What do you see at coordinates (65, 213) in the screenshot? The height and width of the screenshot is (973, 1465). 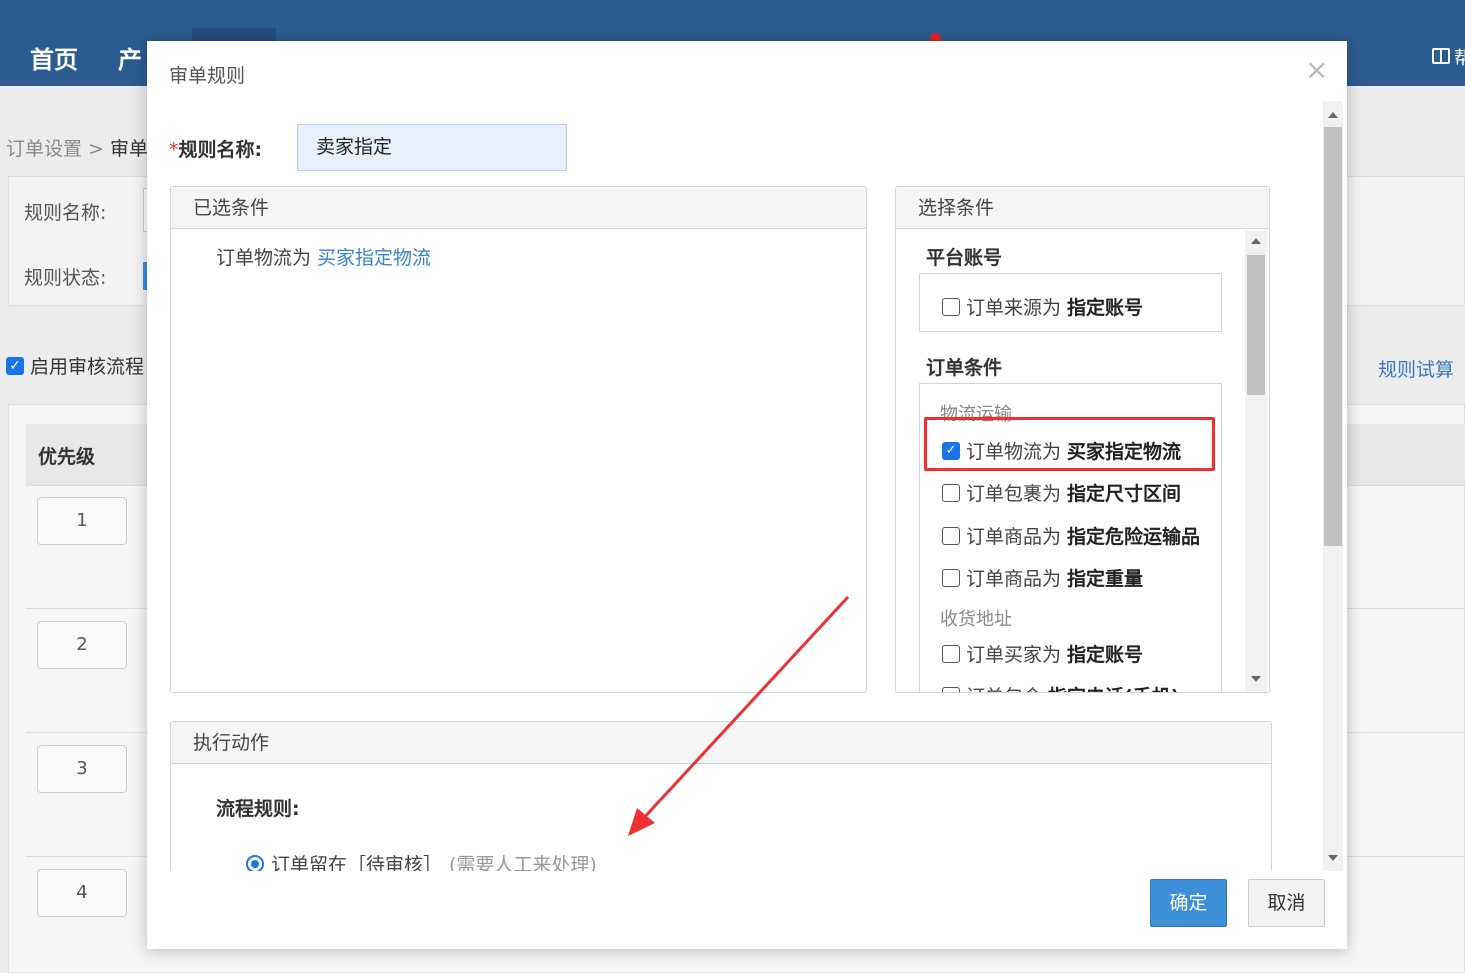 I see `filter-name-label: 规则名称:` at bounding box center [65, 213].